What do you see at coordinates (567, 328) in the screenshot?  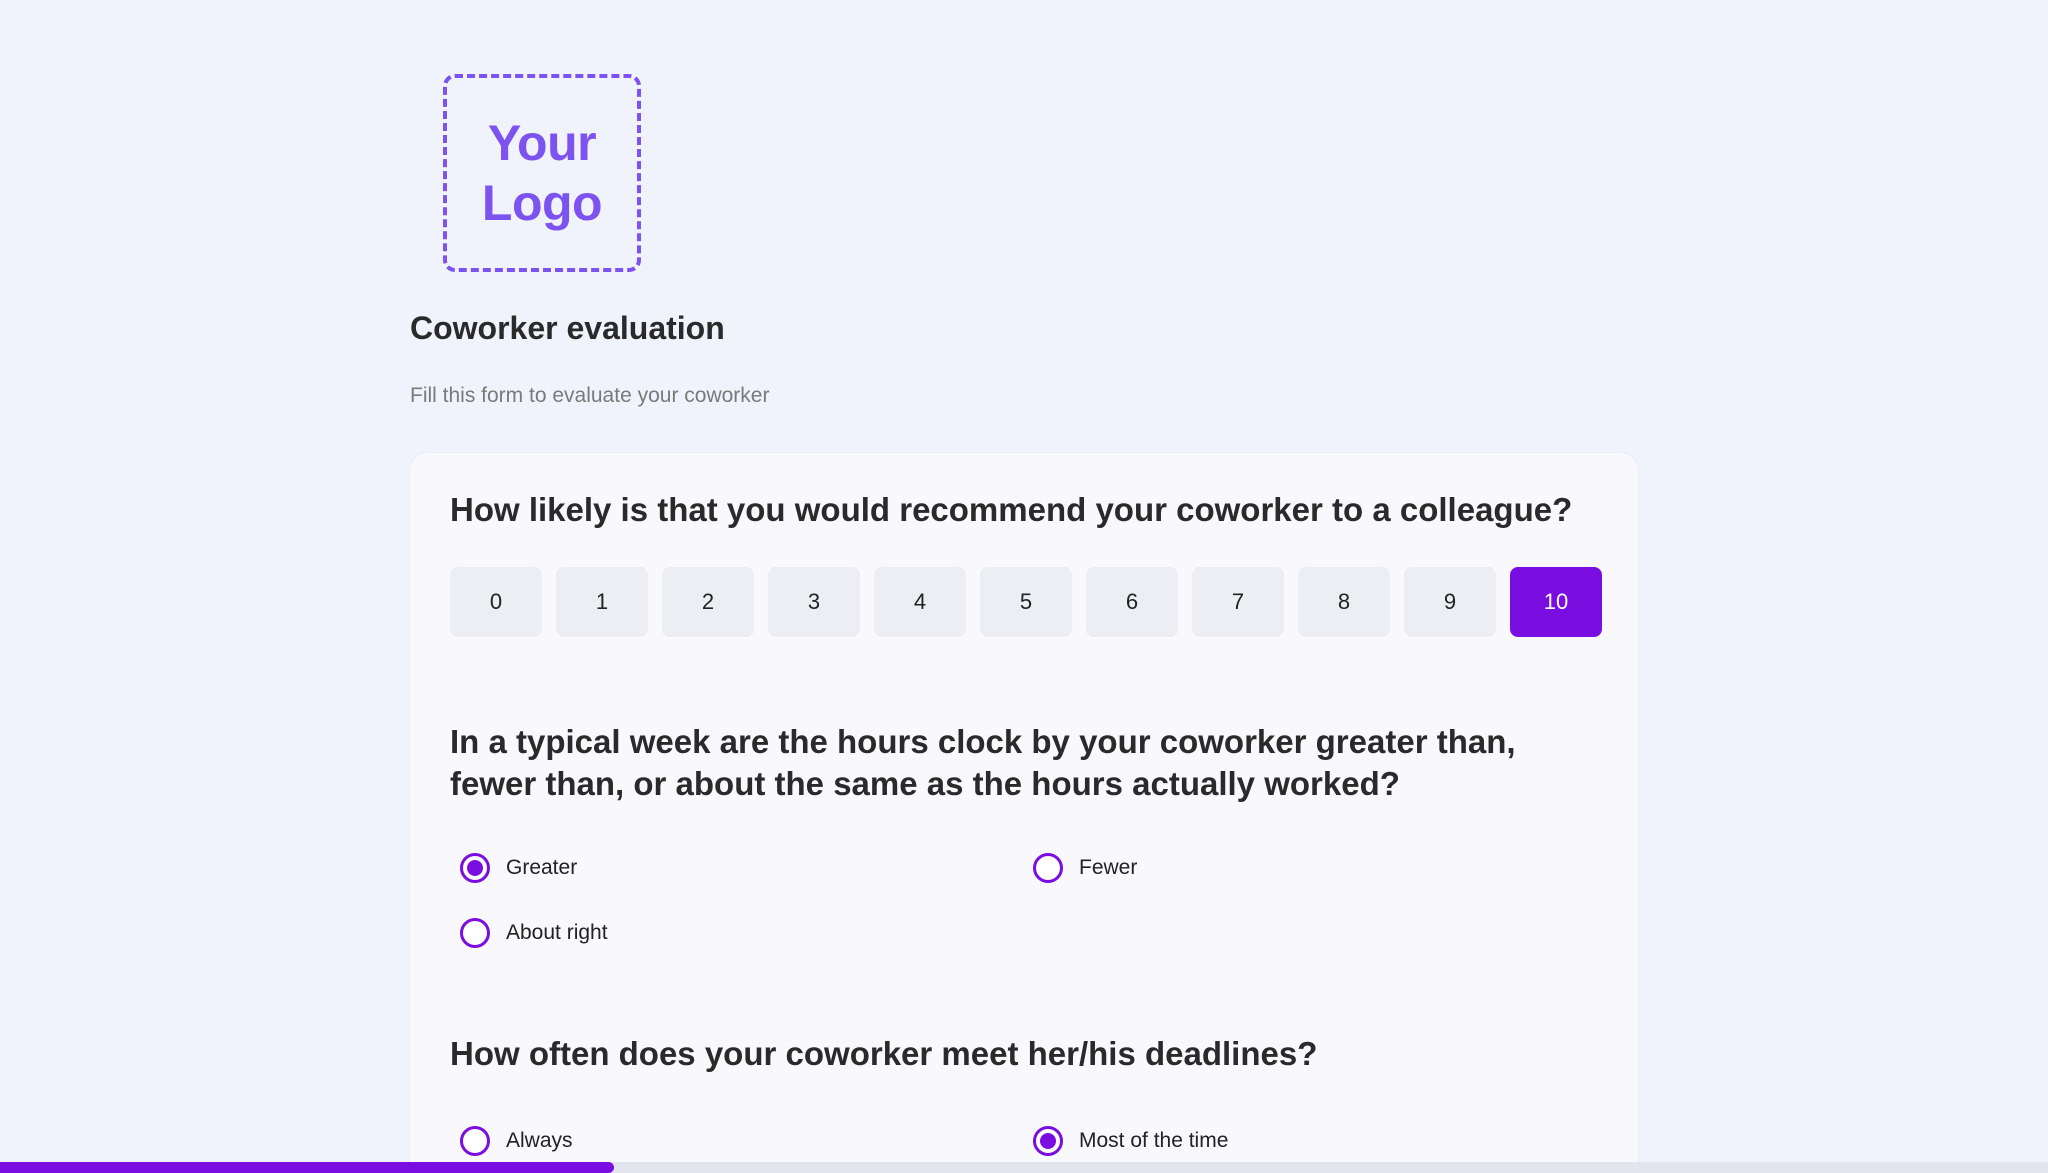 I see `form-title: Coworker evaluation` at bounding box center [567, 328].